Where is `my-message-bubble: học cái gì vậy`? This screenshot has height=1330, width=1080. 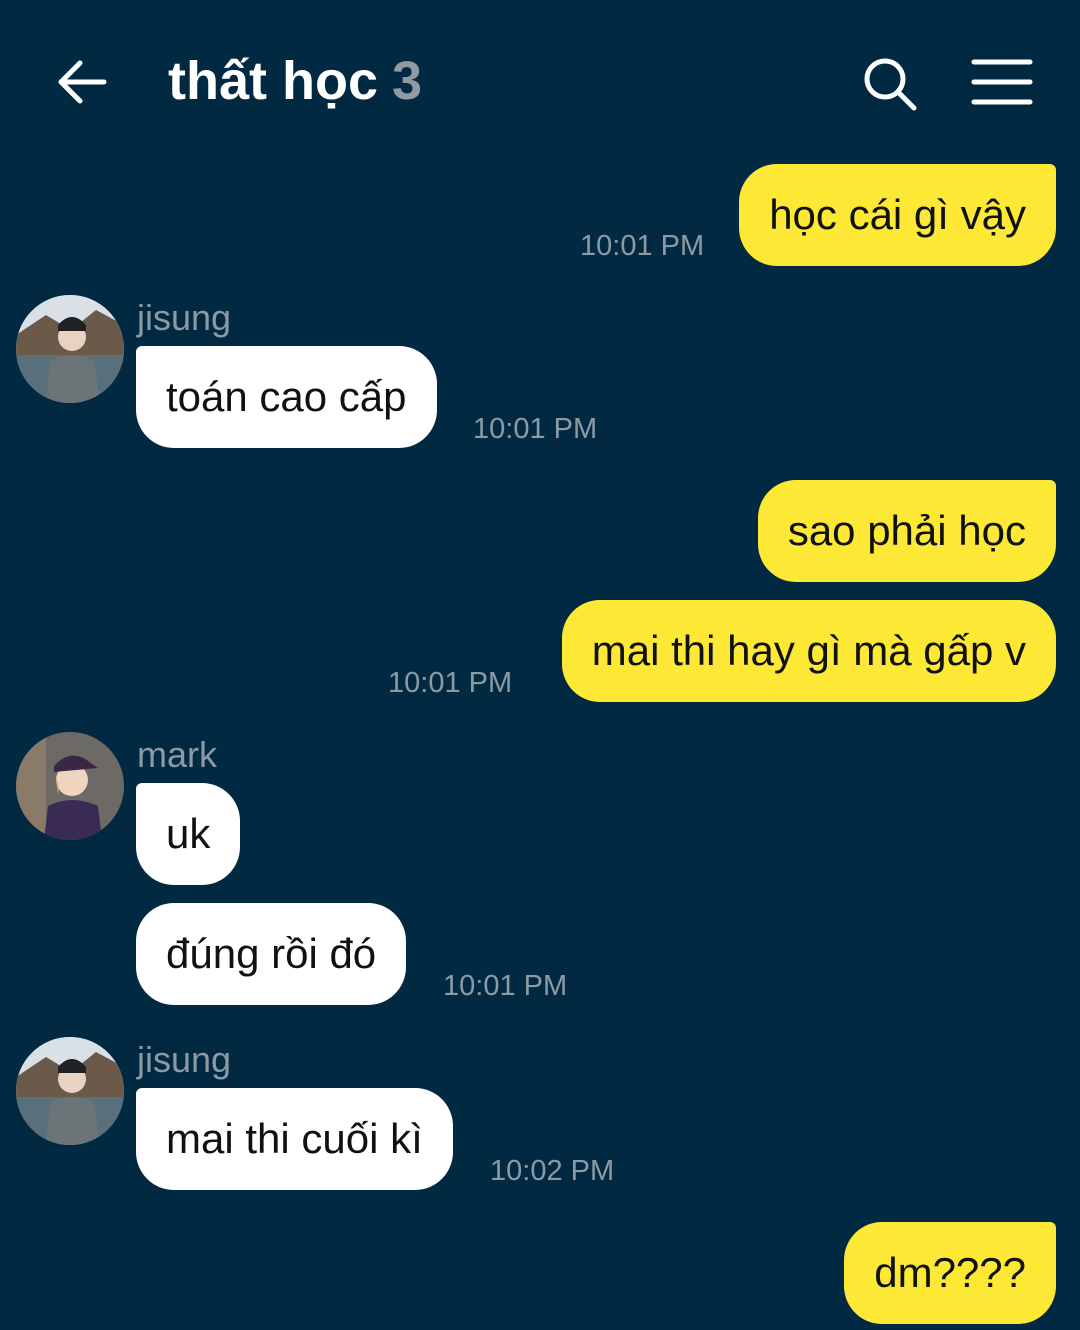 my-message-bubble: học cái gì vậy is located at coordinates (897, 215).